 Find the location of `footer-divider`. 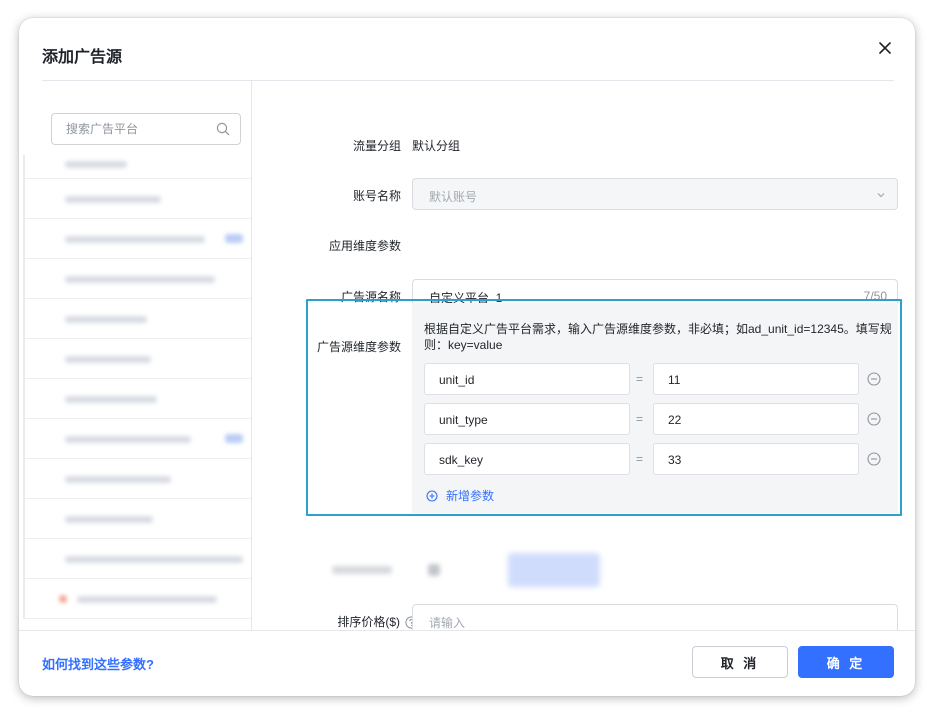

footer-divider is located at coordinates (467, 630).